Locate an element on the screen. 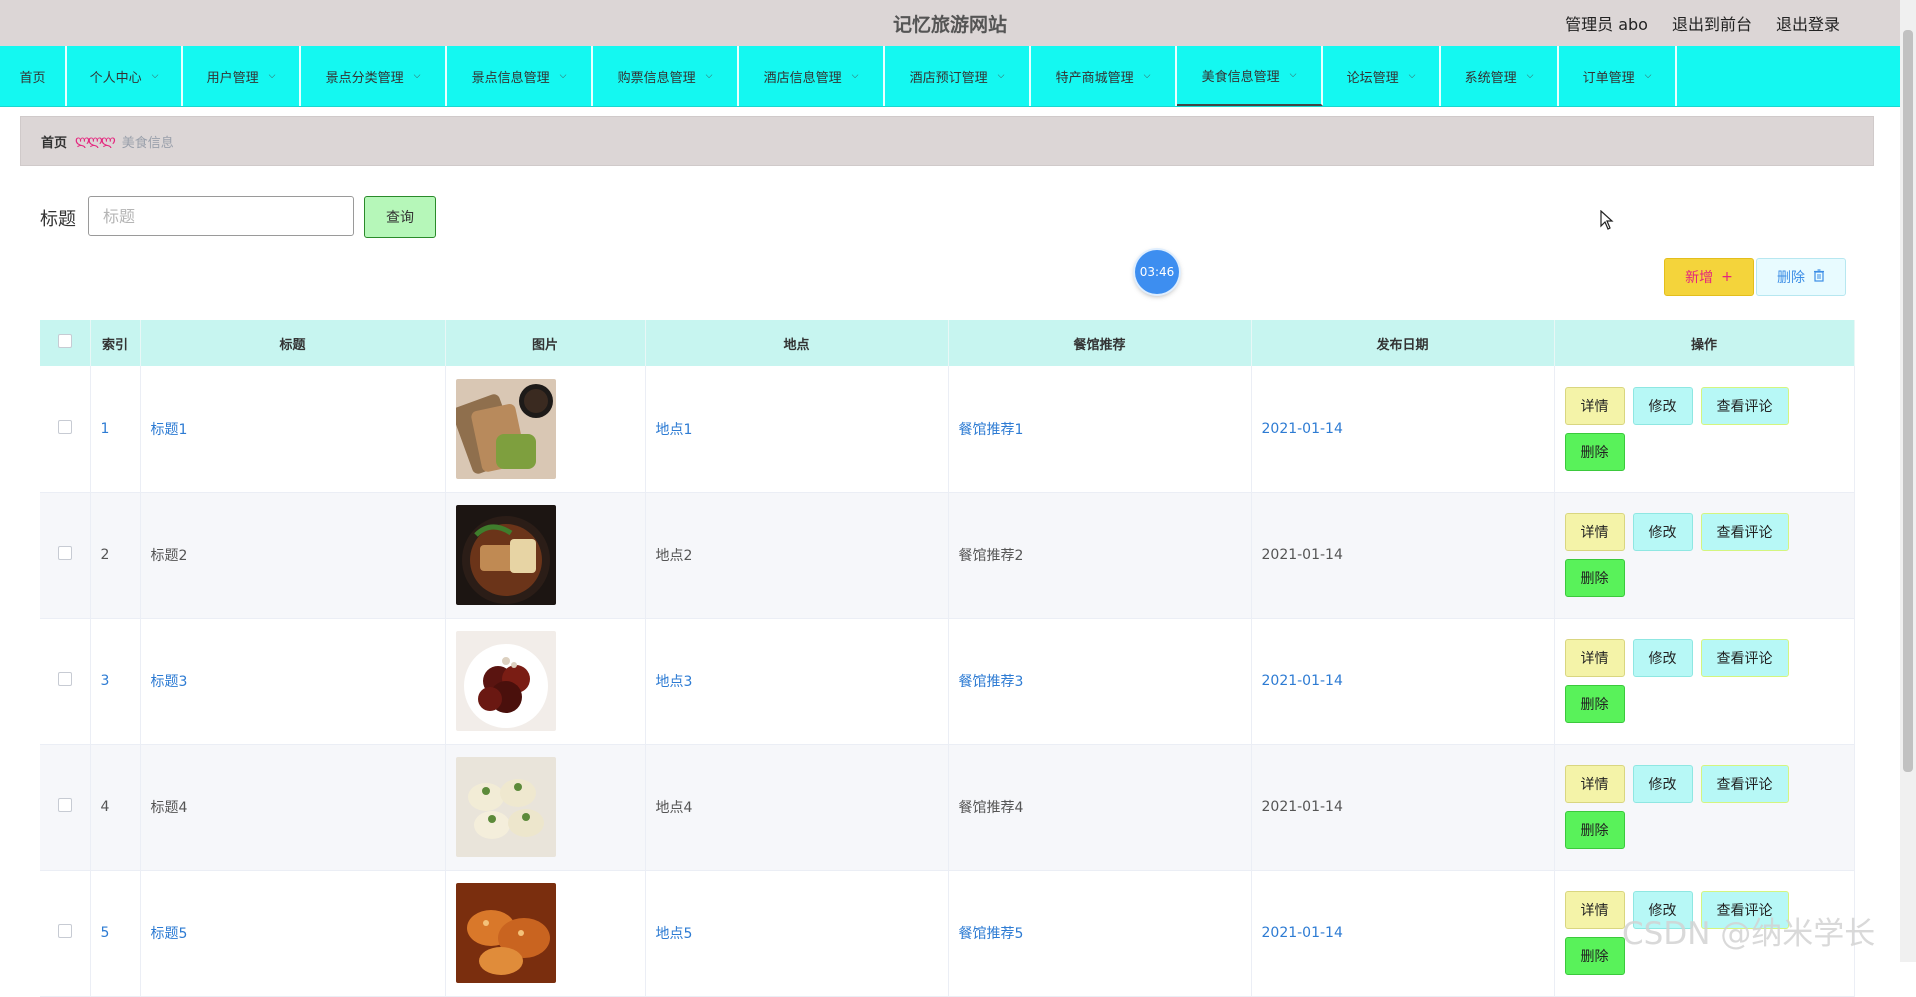 The image size is (1916, 997). nav-item-label: 用户管理 is located at coordinates (232, 78).